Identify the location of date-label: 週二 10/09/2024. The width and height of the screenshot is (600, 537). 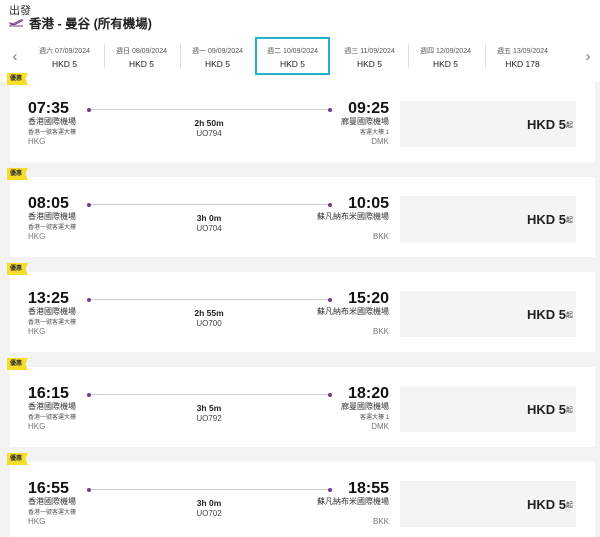
(292, 51).